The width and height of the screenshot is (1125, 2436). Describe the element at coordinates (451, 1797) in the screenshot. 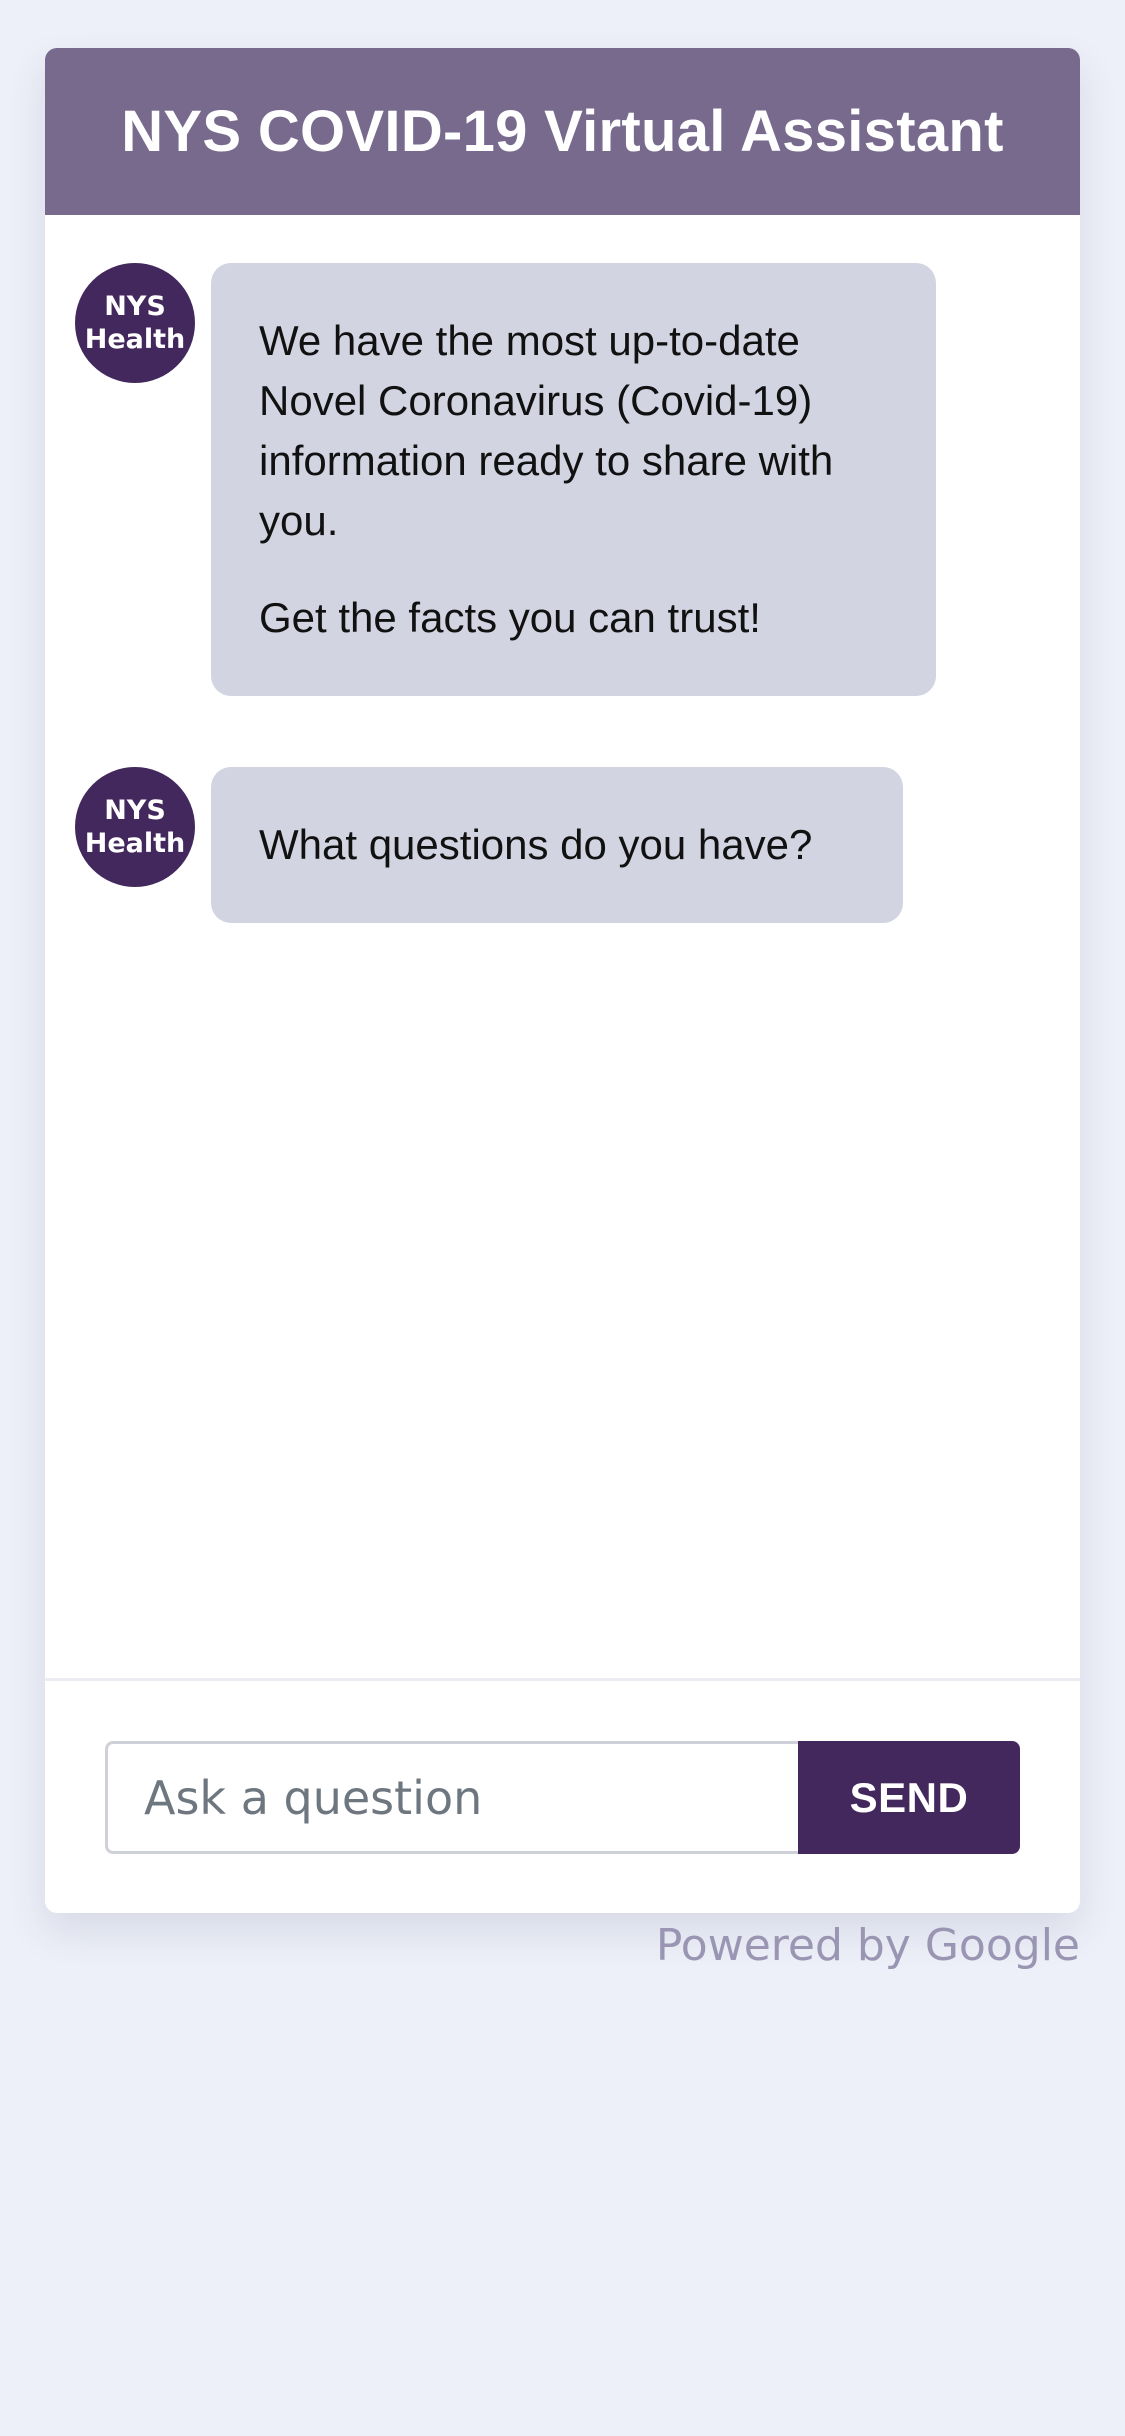

I see `question-input` at that location.